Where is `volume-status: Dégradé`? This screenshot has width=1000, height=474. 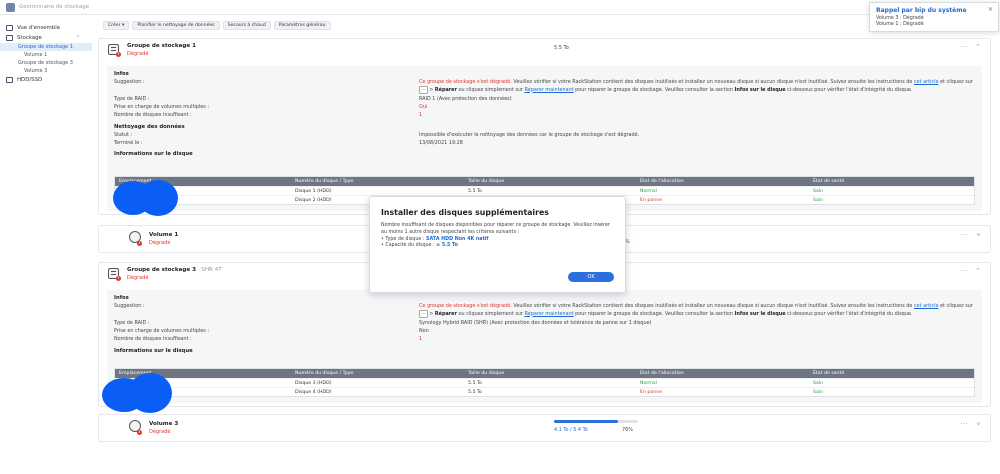 volume-status: Dégradé is located at coordinates (160, 432).